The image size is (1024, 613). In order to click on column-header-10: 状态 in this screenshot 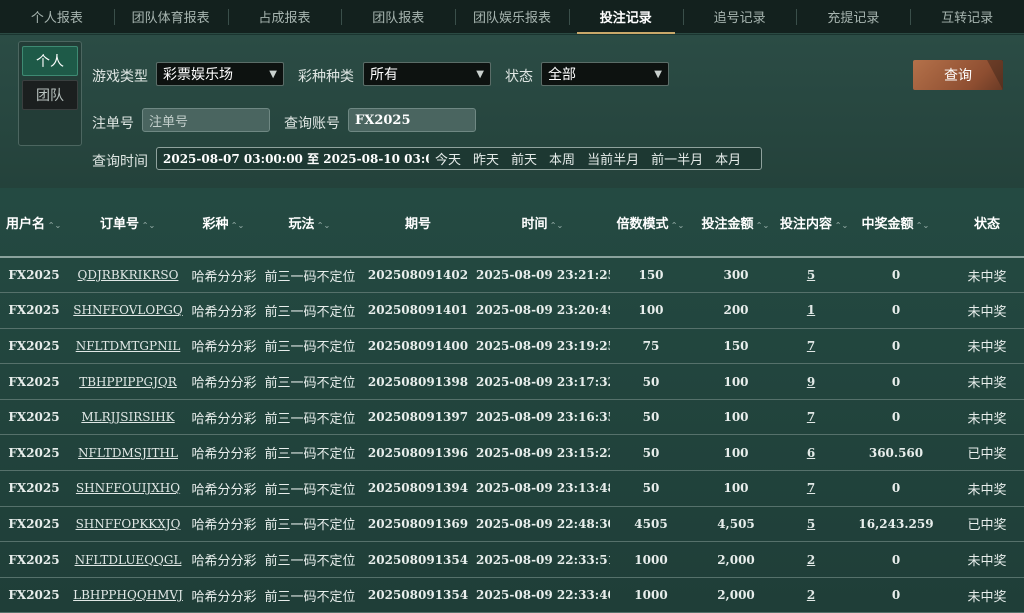, I will do `click(987, 223)`.